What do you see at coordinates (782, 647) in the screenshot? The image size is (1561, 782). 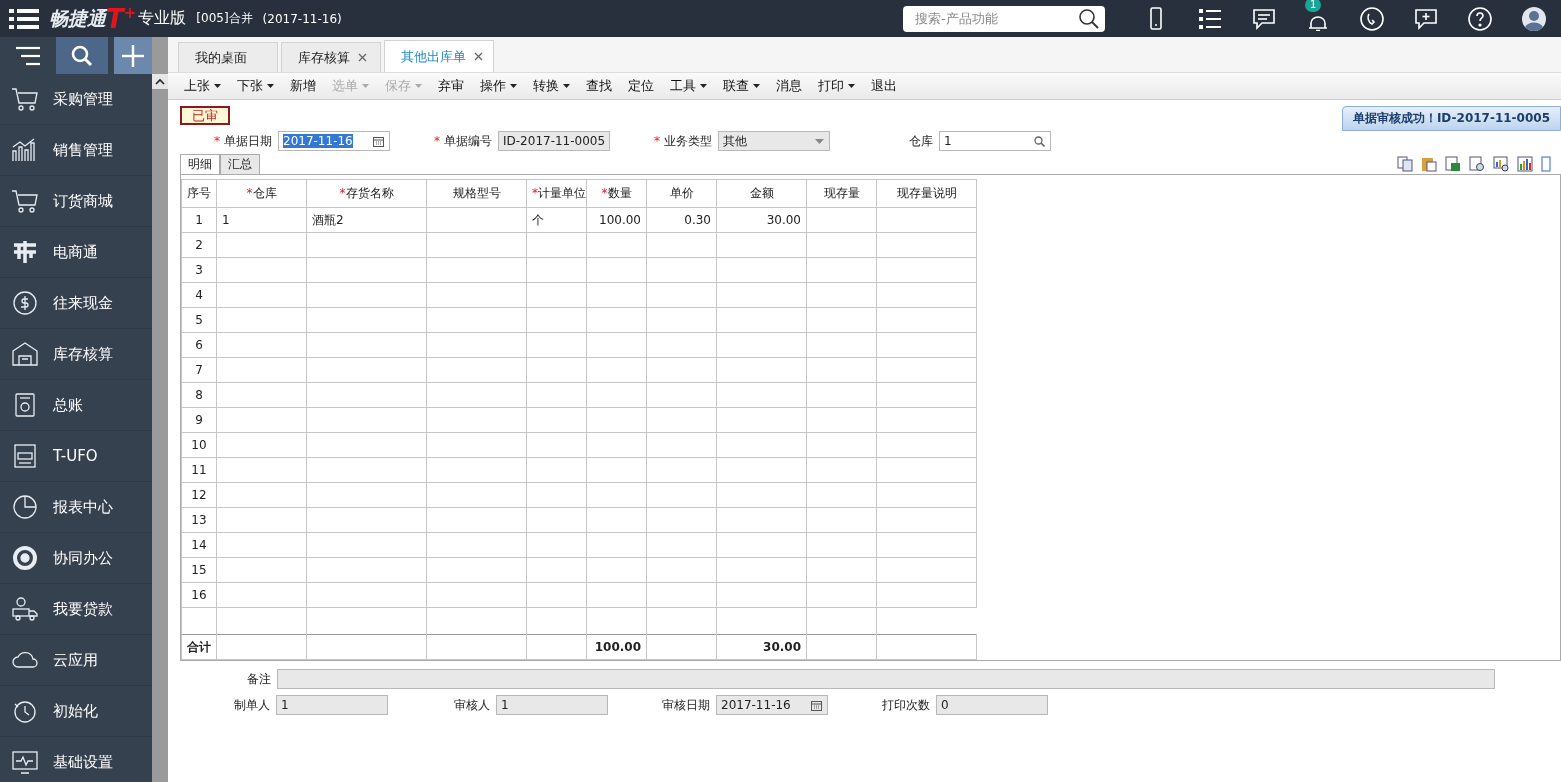 I see `total-cell: 30.00` at bounding box center [782, 647].